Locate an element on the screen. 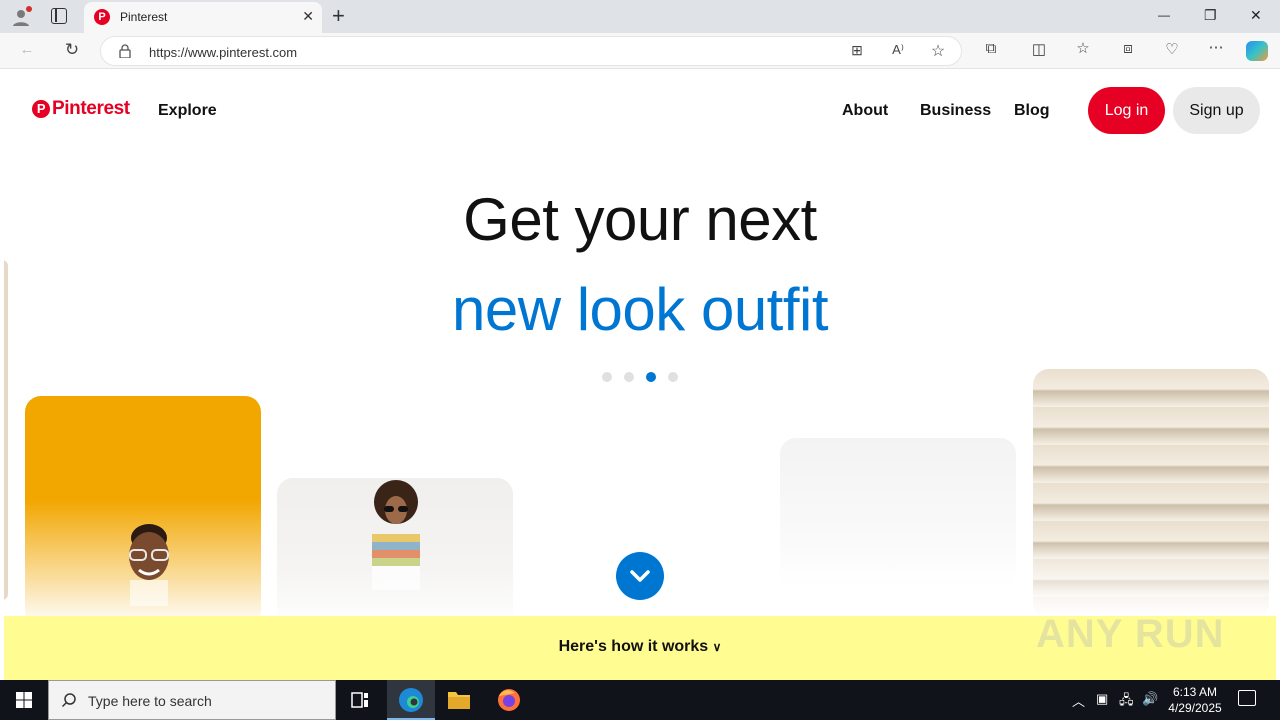 The width and height of the screenshot is (1280, 725). pin-fade-overlay is located at coordinates (1151, 580).